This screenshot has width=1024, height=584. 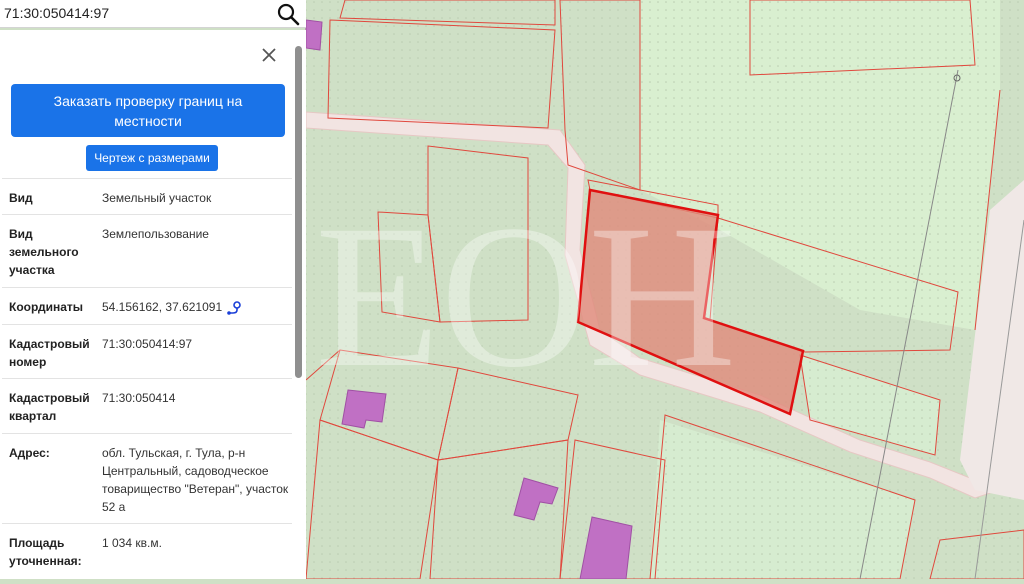 What do you see at coordinates (148, 110) in the screenshot?
I see `order-boundary-check-button: Заказать проверку границ на местности` at bounding box center [148, 110].